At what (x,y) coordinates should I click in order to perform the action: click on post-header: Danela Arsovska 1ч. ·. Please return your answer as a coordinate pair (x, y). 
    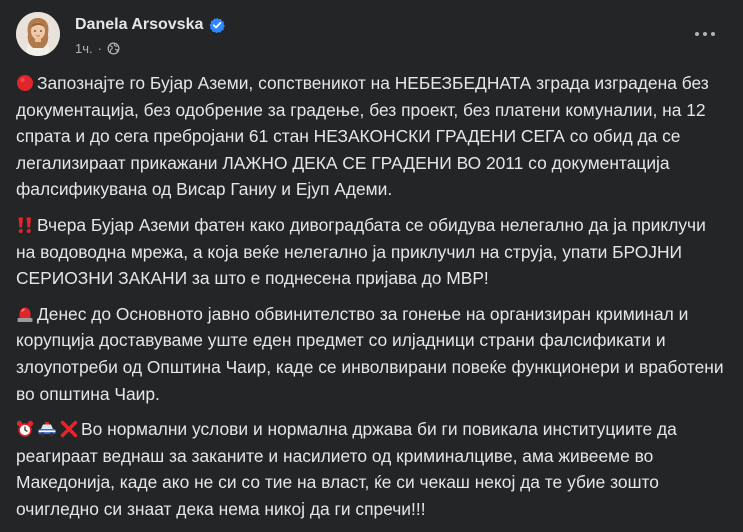
    Looking at the image, I should click on (371, 37).